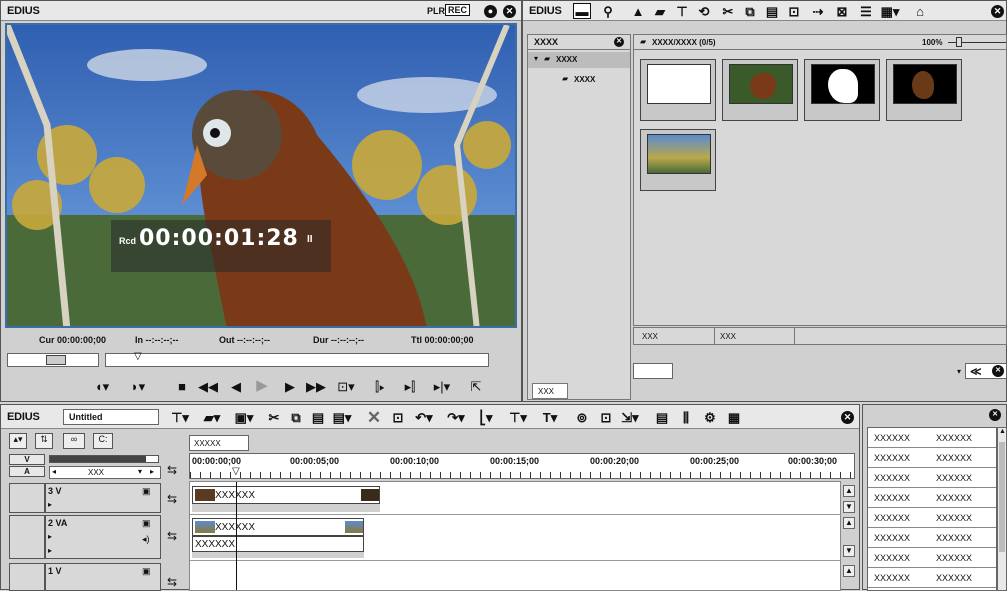  I want to click on close-icon: ✕, so click(509, 11).